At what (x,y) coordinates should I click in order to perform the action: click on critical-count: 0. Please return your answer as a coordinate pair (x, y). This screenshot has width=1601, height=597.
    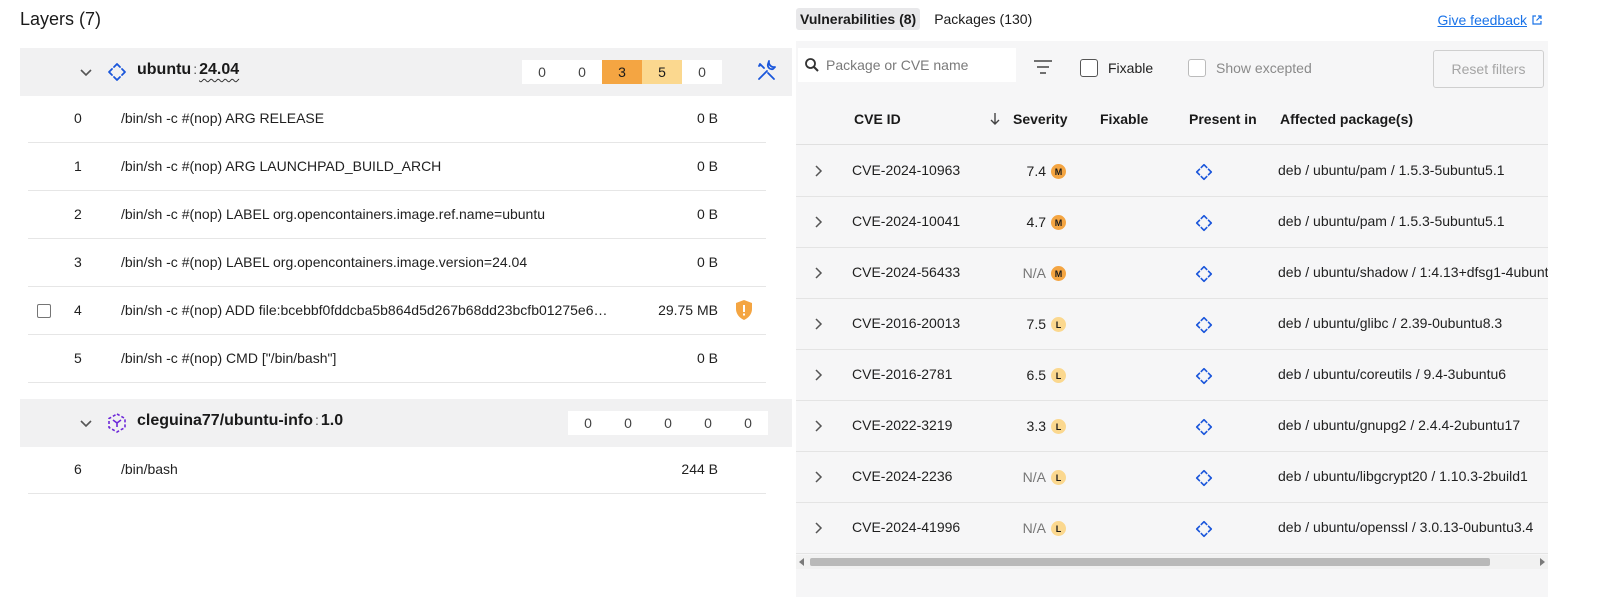
    Looking at the image, I should click on (542, 72).